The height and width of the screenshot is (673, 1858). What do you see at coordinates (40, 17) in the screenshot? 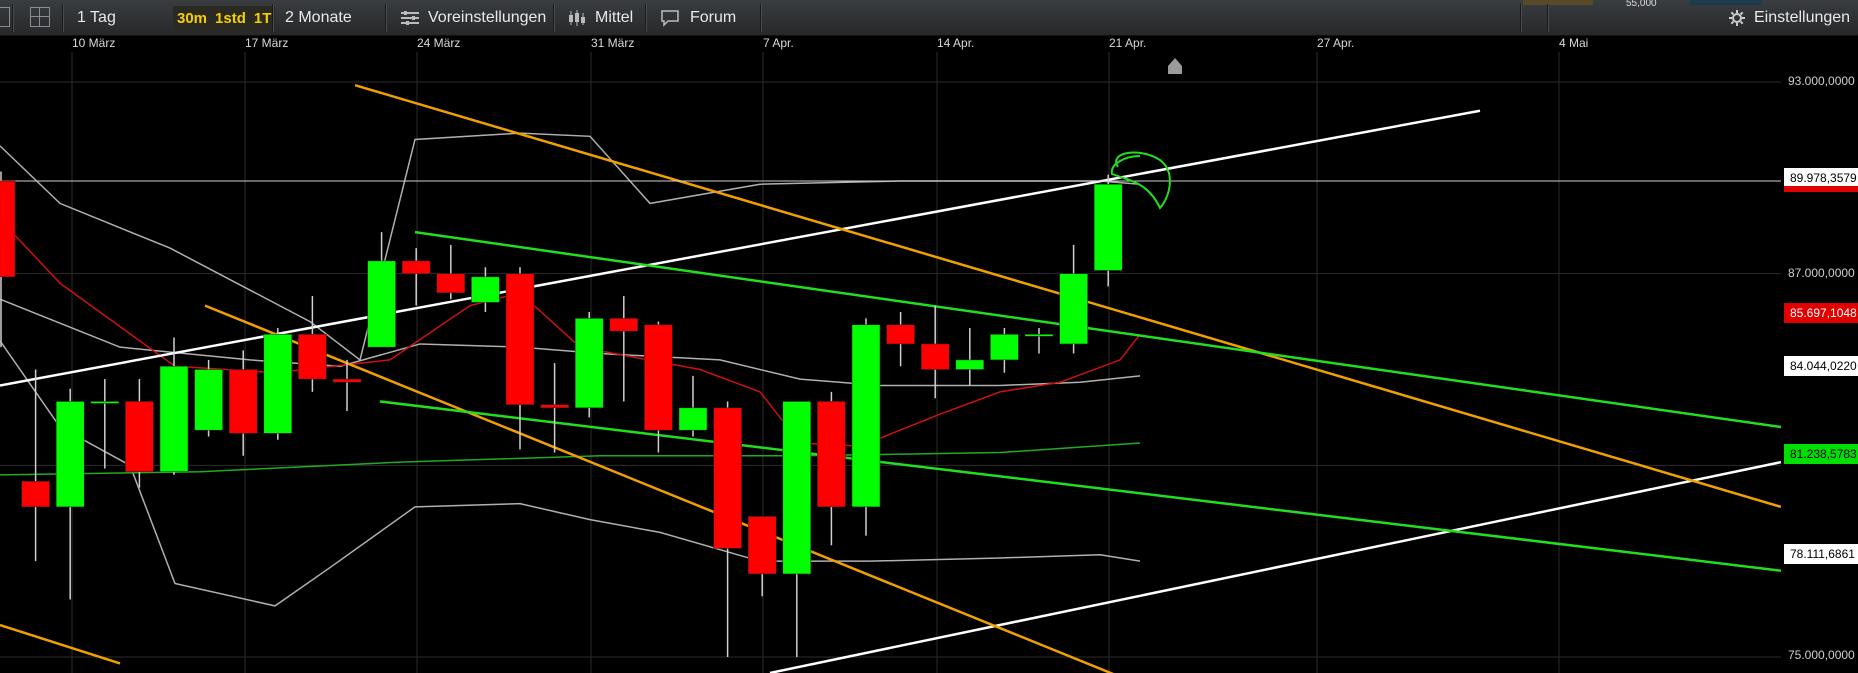
I see `layout-grid-icon` at bounding box center [40, 17].